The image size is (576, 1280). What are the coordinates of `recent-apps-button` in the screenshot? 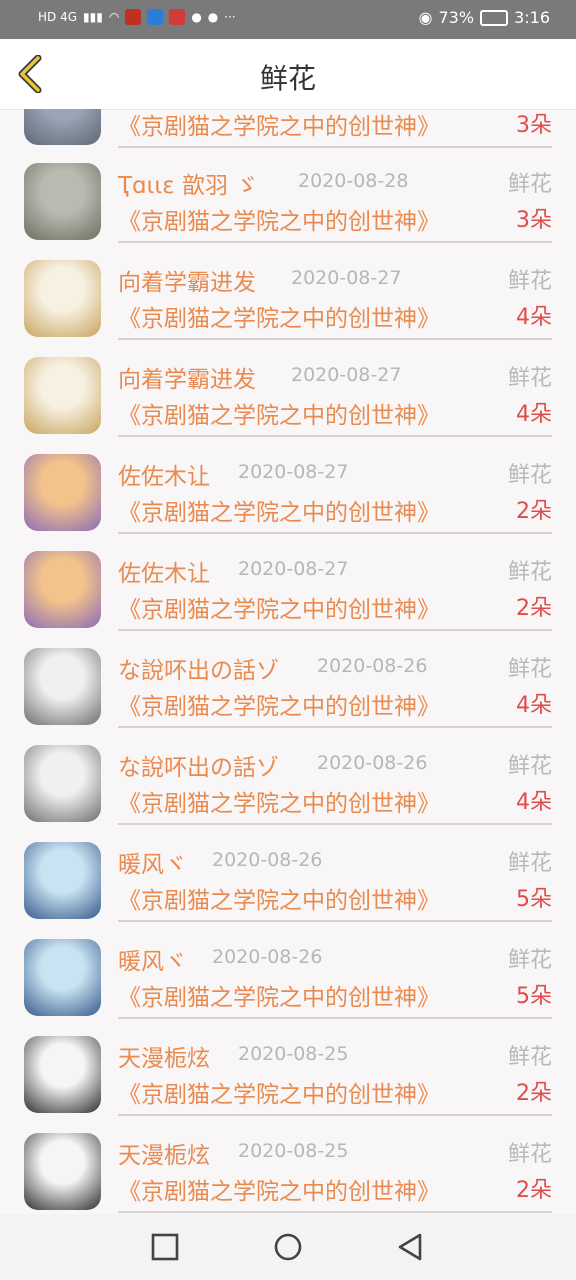 It's located at (165, 1247).